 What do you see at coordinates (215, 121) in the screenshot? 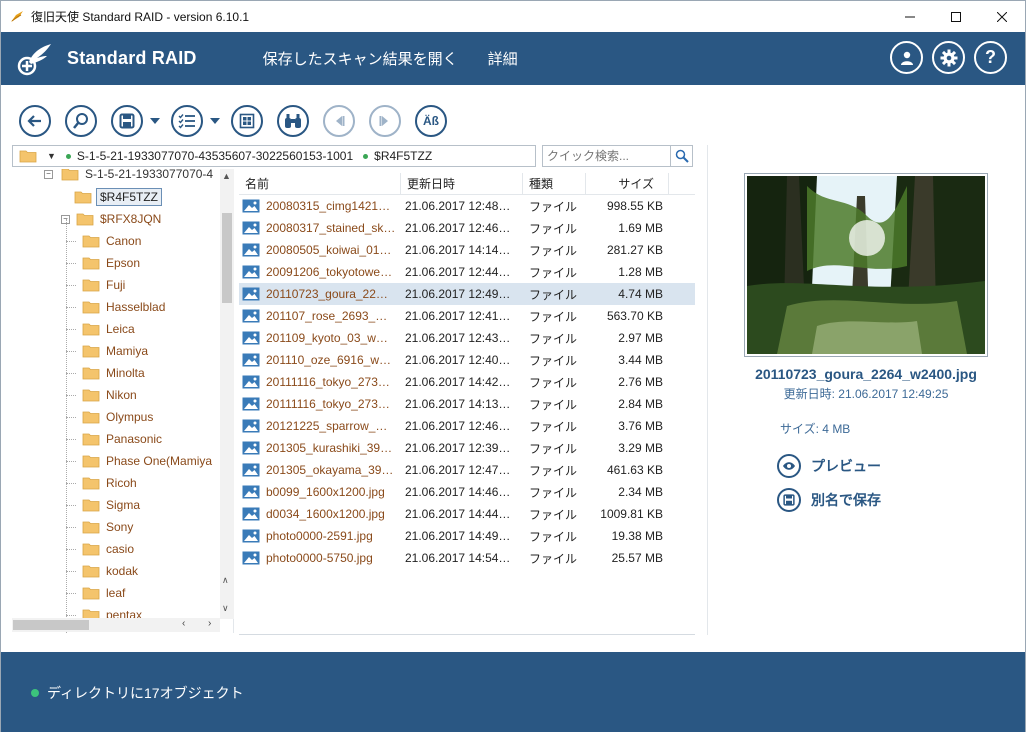
I see `view-dropdown` at bounding box center [215, 121].